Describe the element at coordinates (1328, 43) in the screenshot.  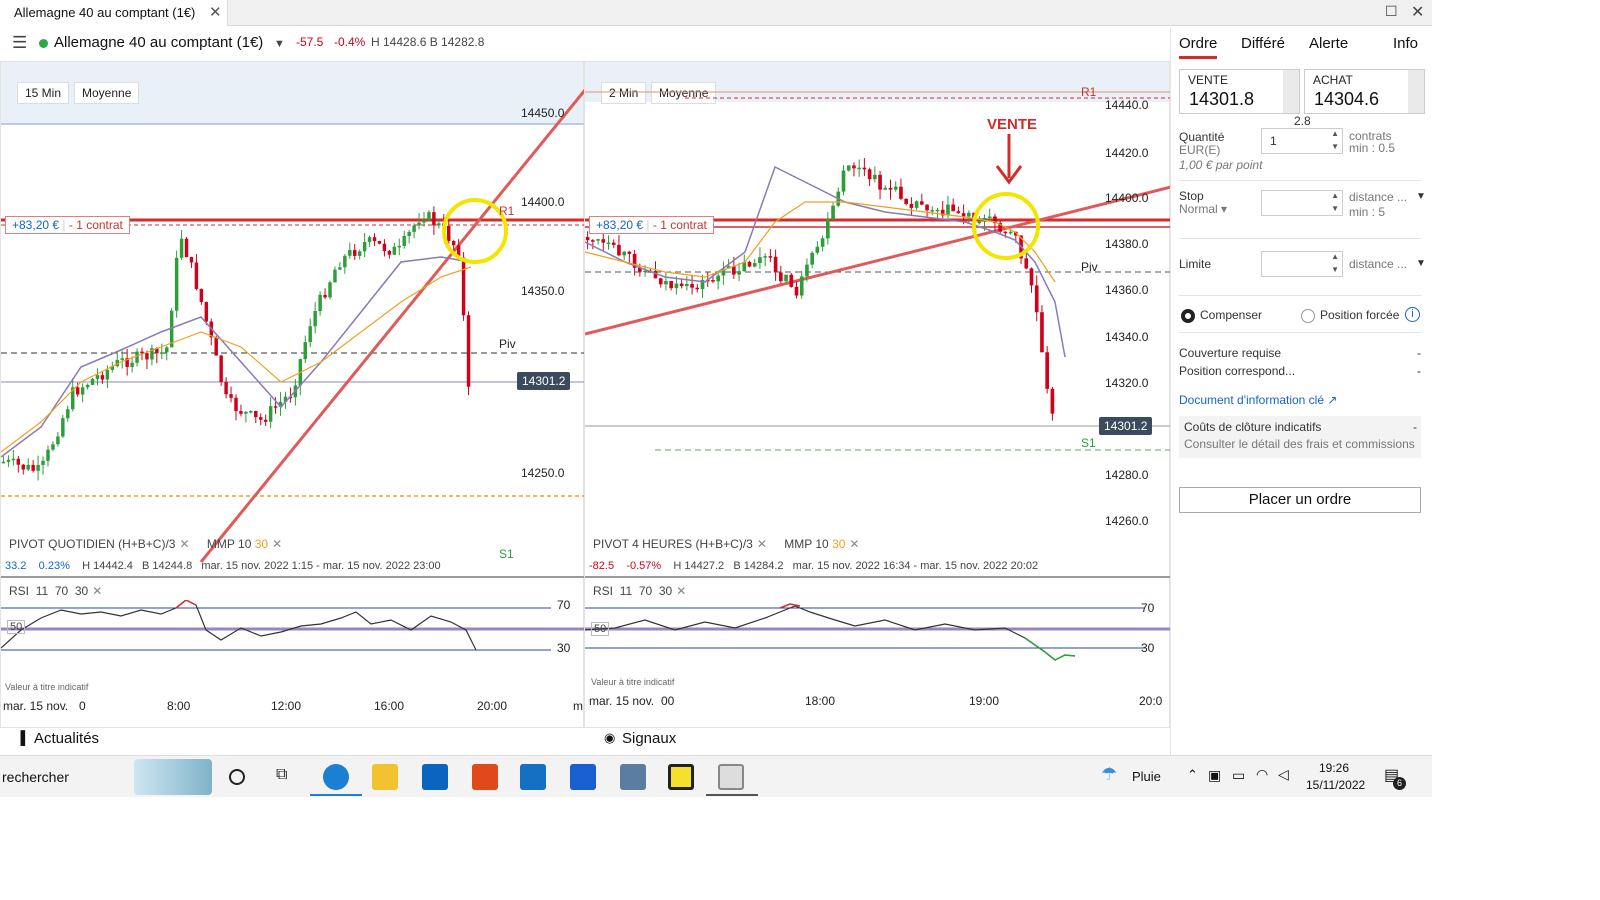
I see `tab-alerte: Alerte` at that location.